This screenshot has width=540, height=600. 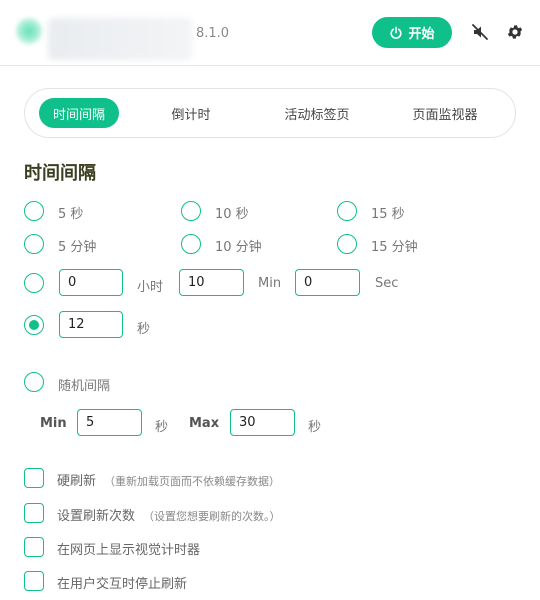 What do you see at coordinates (34, 478) in the screenshot?
I see `checkbox-hard-refresh` at bounding box center [34, 478].